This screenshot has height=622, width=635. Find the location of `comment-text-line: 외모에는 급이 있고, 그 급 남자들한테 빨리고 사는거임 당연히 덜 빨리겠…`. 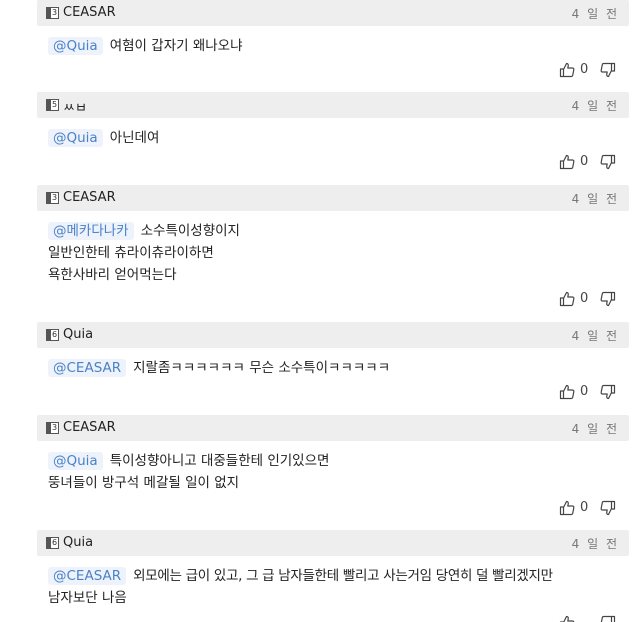

comment-text-line: 외모에는 급이 있고, 그 급 남자들한테 빨리고 사는거임 당연히 덜 빨리겠… is located at coordinates (343, 576).